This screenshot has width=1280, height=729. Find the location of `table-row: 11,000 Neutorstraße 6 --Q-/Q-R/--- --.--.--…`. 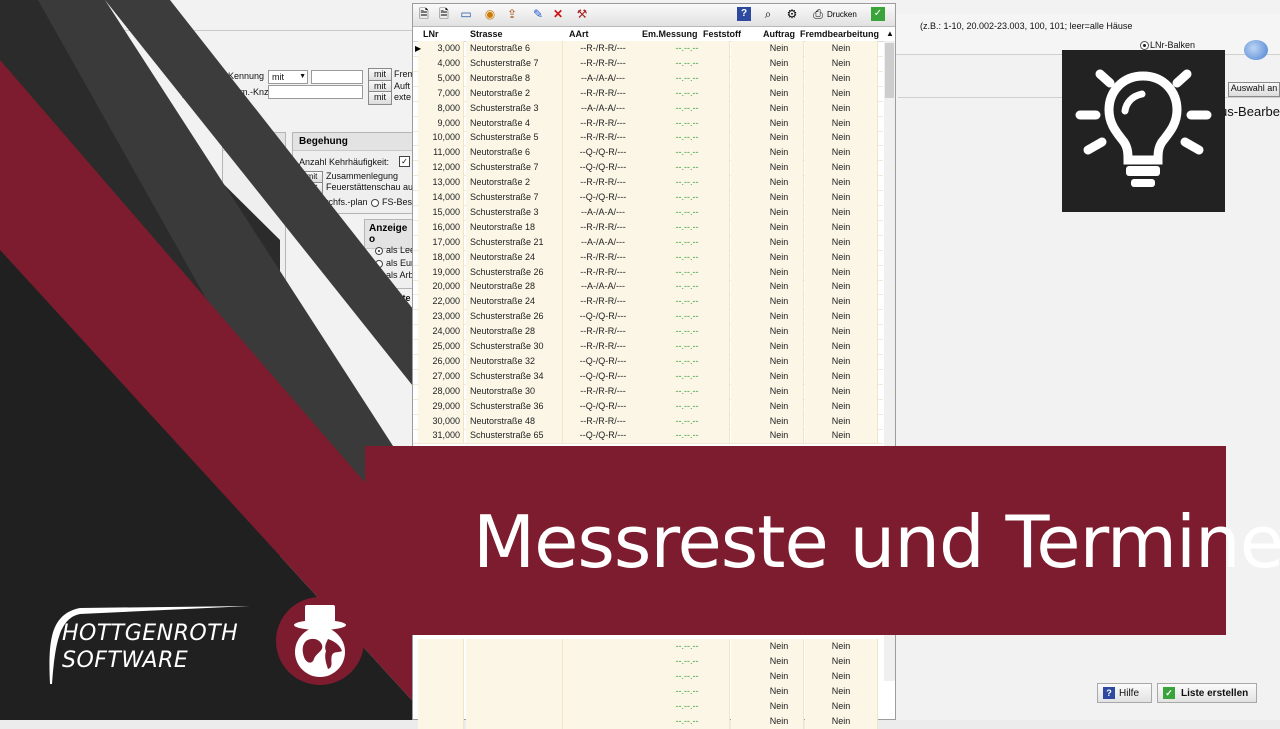

table-row: 11,000 Neutorstraße 6 --Q-/Q-R/--- --.--.--… is located at coordinates (648, 153).